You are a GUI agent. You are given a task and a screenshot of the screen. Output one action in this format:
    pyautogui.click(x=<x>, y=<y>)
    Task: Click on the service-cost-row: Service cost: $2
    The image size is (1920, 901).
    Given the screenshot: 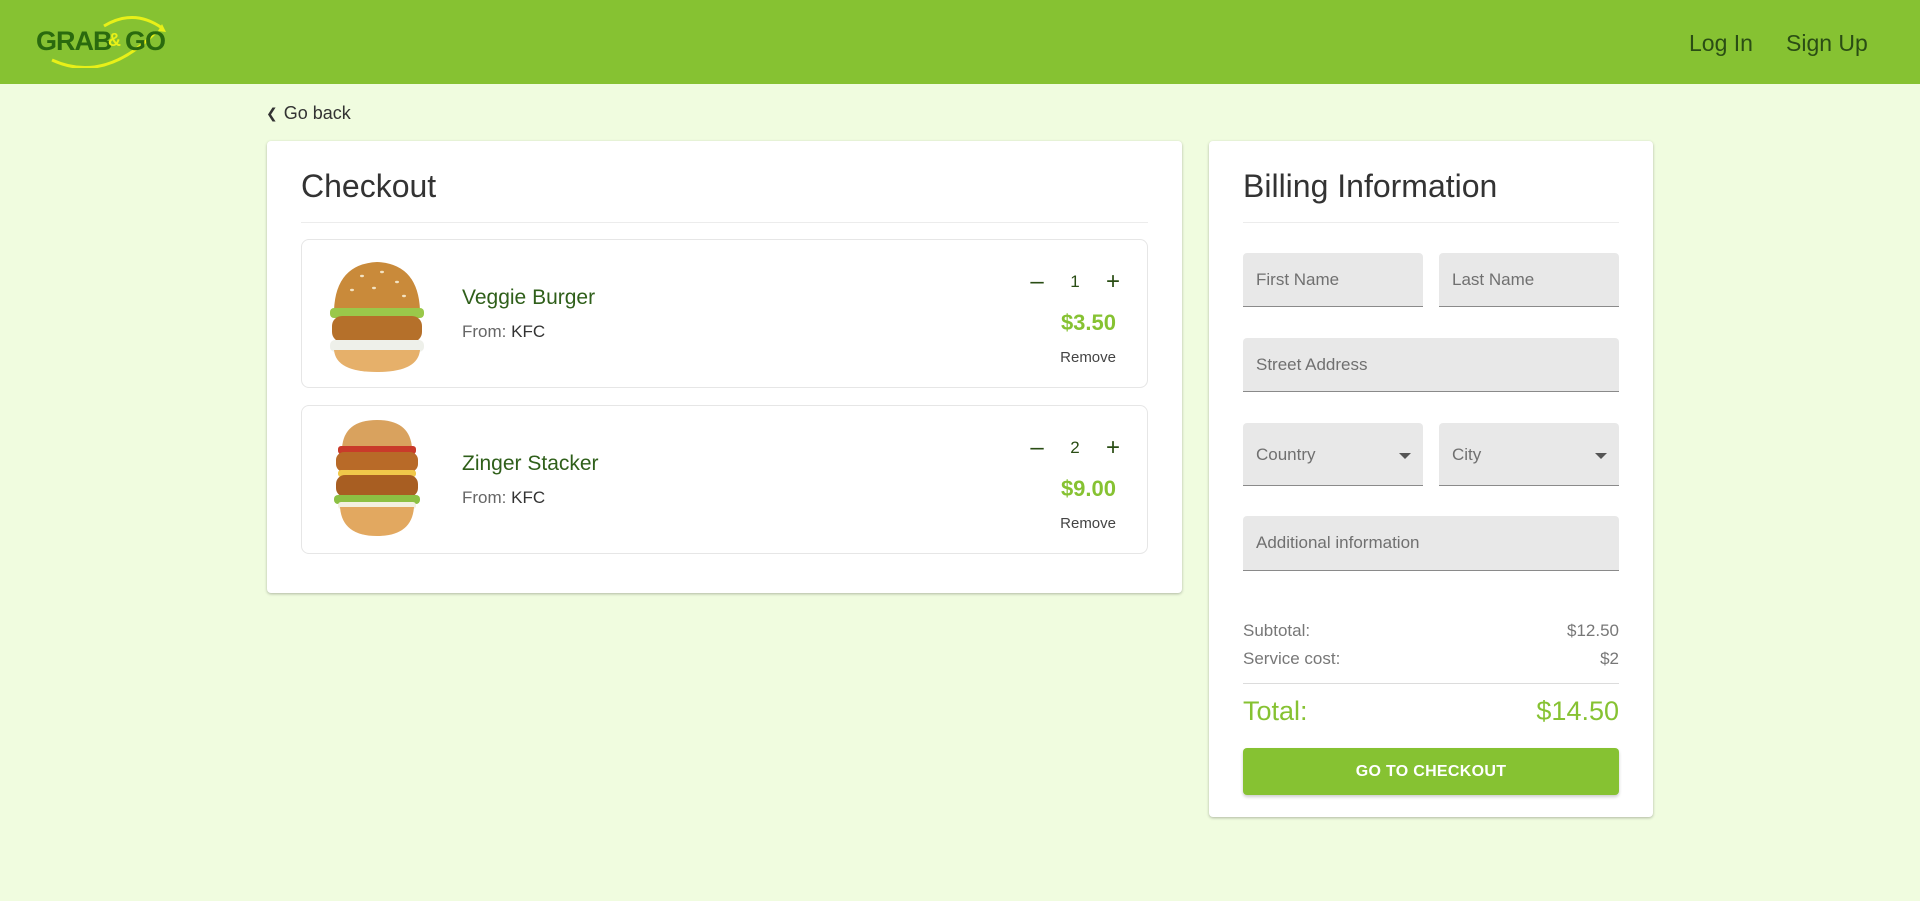 What is the action you would take?
    pyautogui.click(x=1431, y=659)
    